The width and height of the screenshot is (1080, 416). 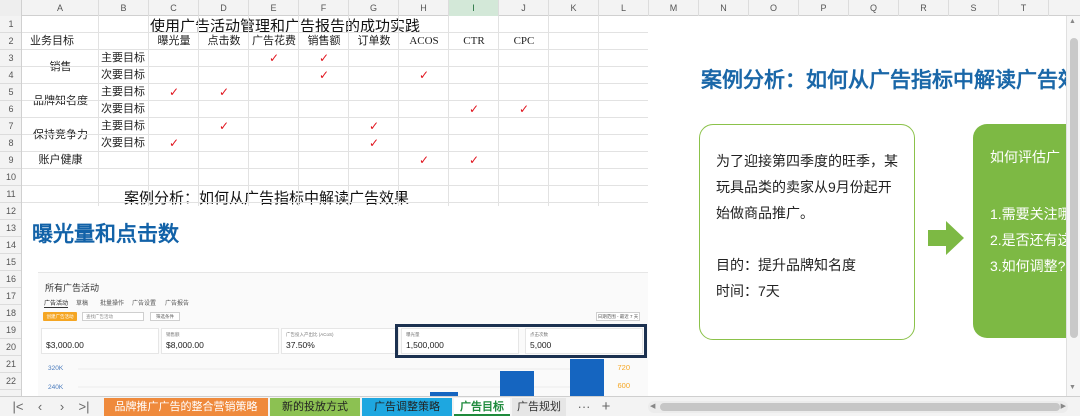 What do you see at coordinates (774, 8) in the screenshot?
I see `column-header-cell: O` at bounding box center [774, 8].